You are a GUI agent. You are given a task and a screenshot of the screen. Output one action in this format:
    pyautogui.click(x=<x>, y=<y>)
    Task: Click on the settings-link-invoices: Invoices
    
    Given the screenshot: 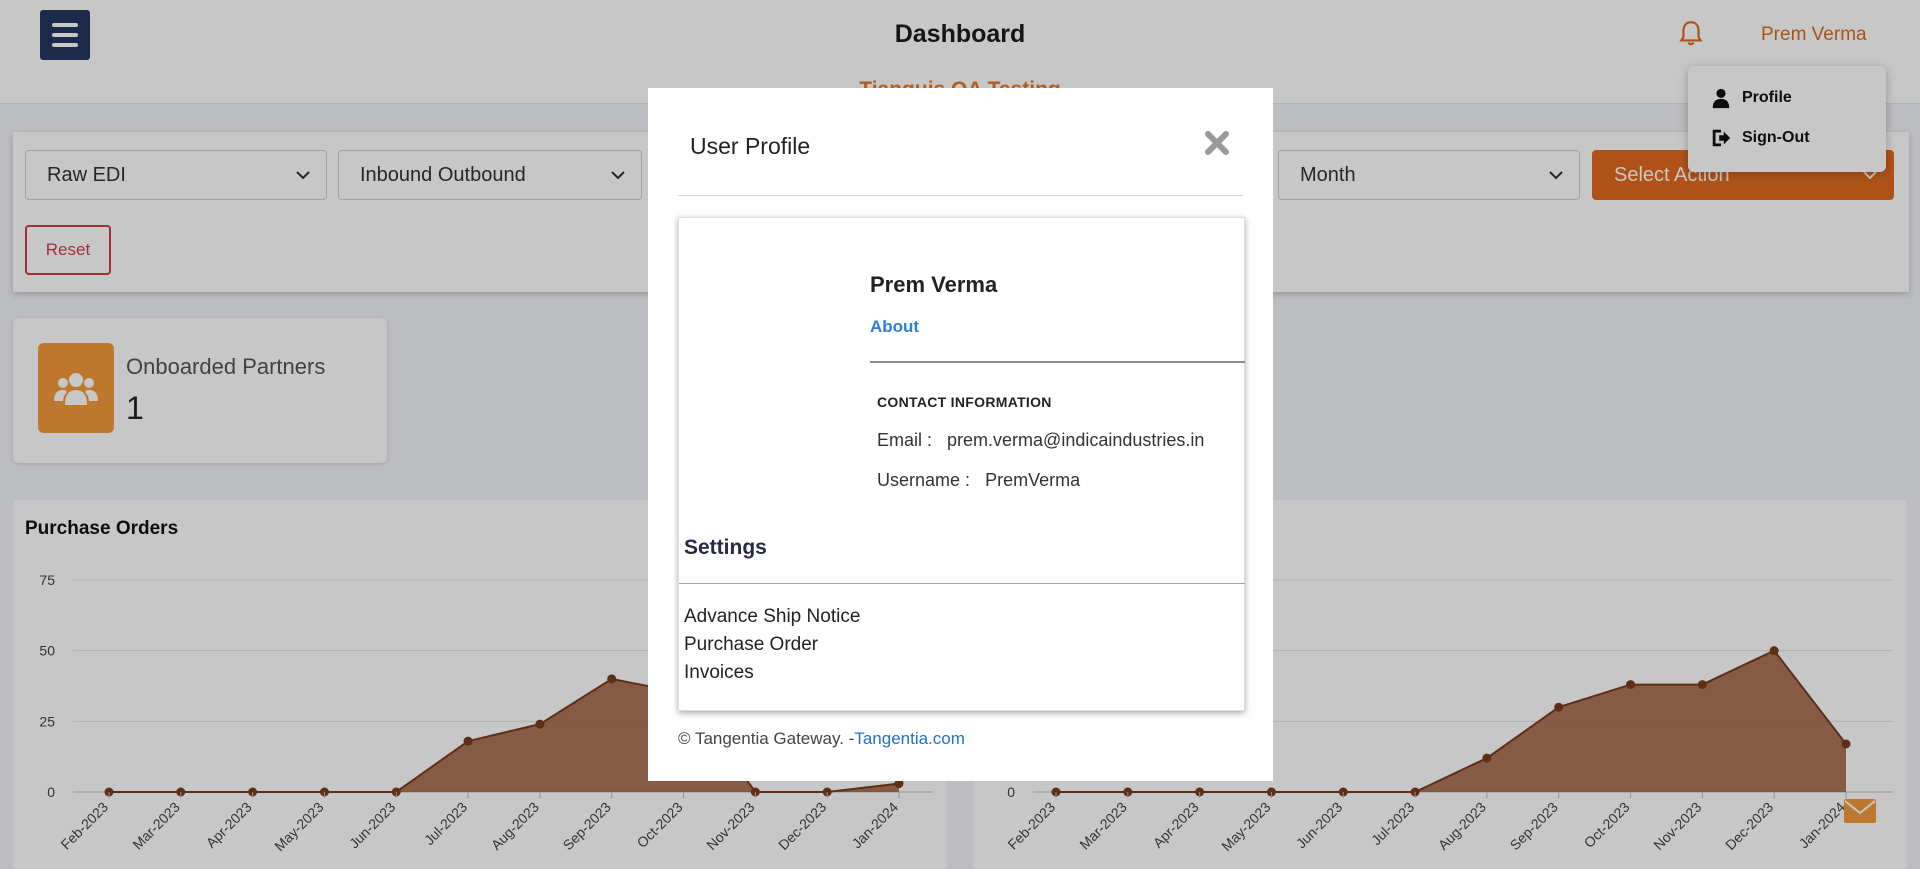 What is the action you would take?
    pyautogui.click(x=719, y=673)
    